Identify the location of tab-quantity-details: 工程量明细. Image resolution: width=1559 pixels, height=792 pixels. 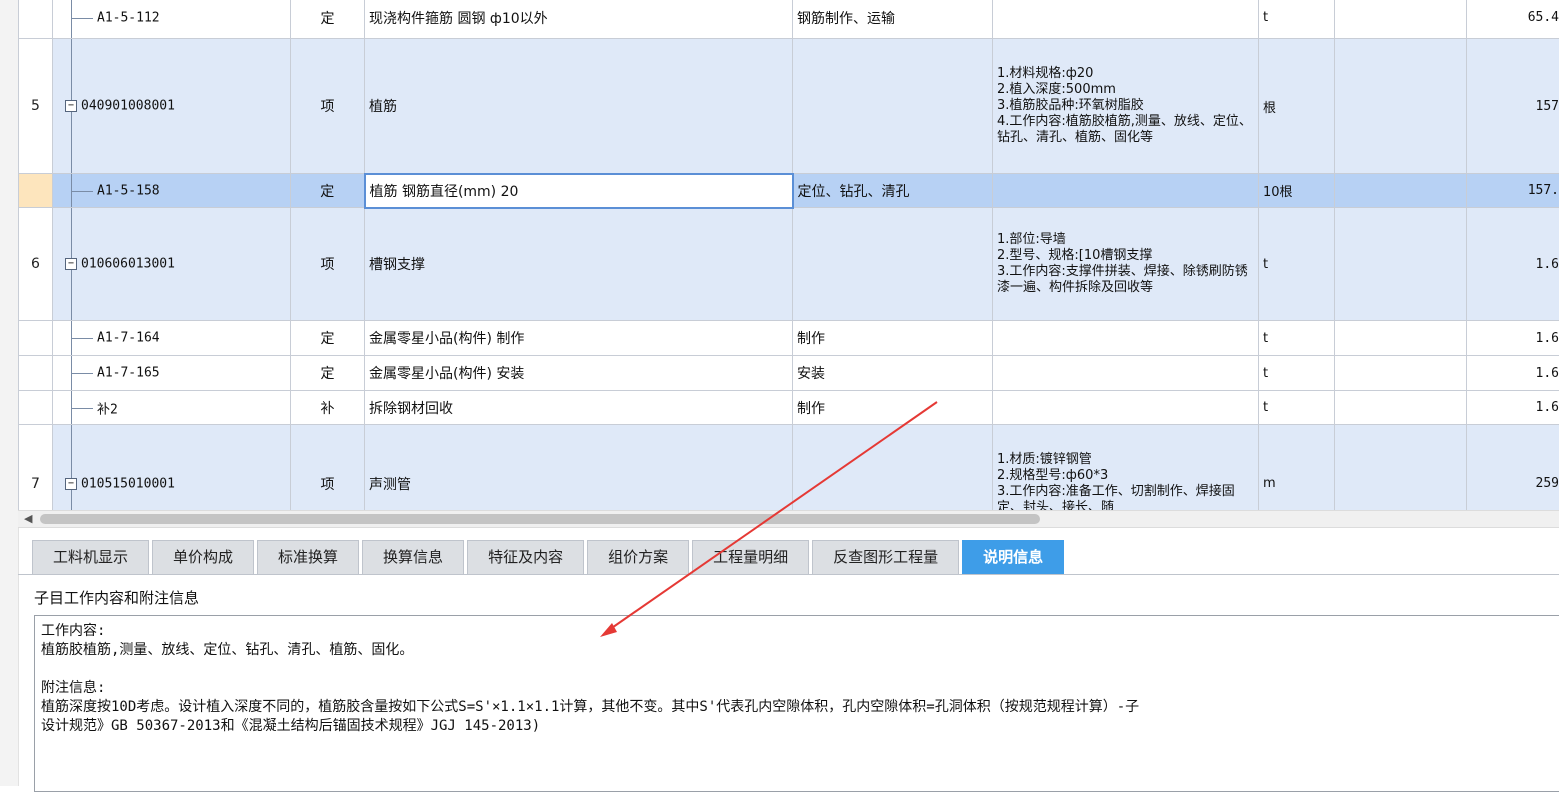
(750, 557).